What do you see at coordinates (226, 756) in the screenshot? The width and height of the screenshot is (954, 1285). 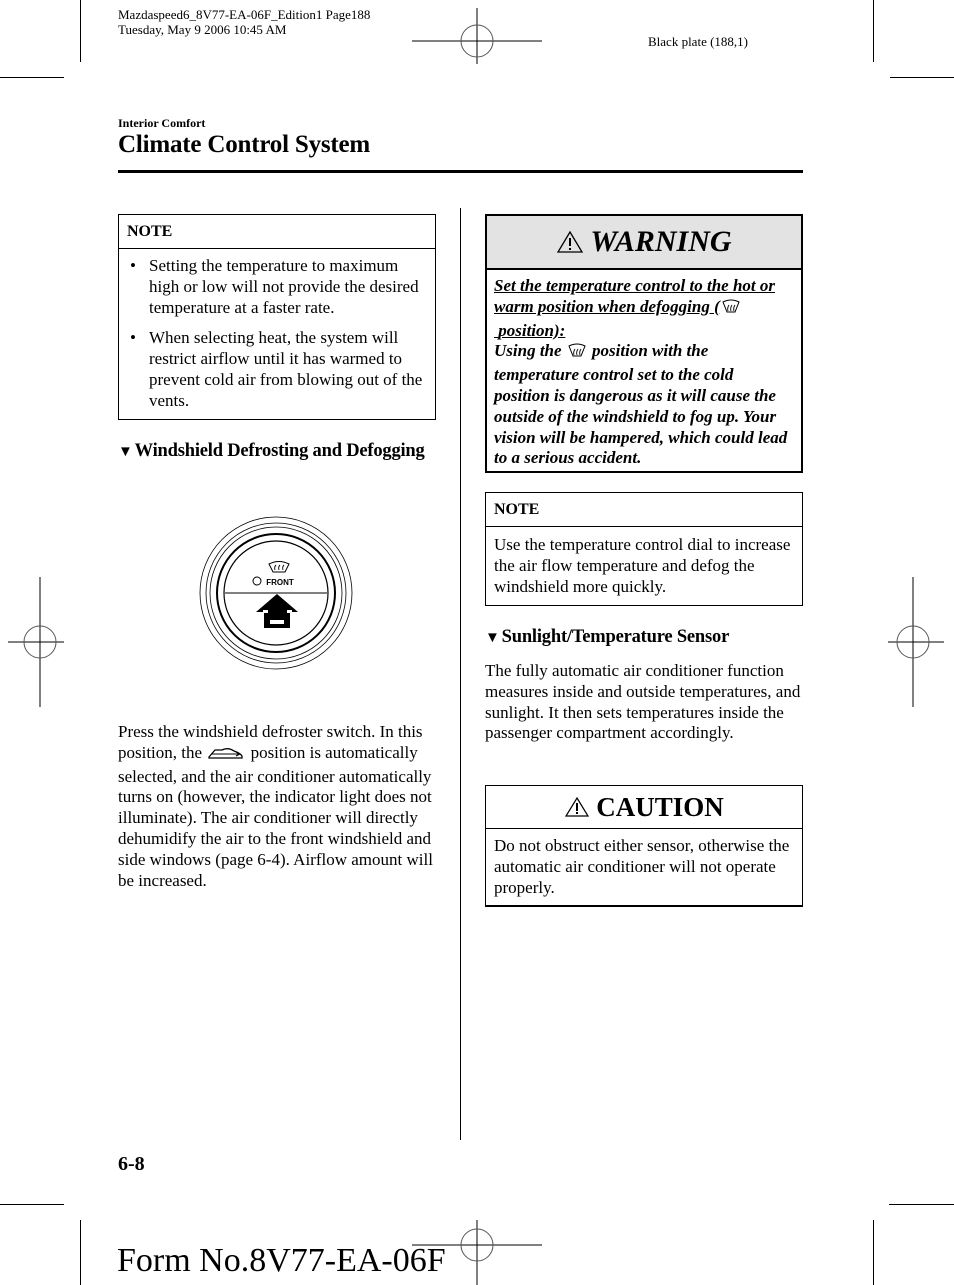 I see `outside-air-icon` at bounding box center [226, 756].